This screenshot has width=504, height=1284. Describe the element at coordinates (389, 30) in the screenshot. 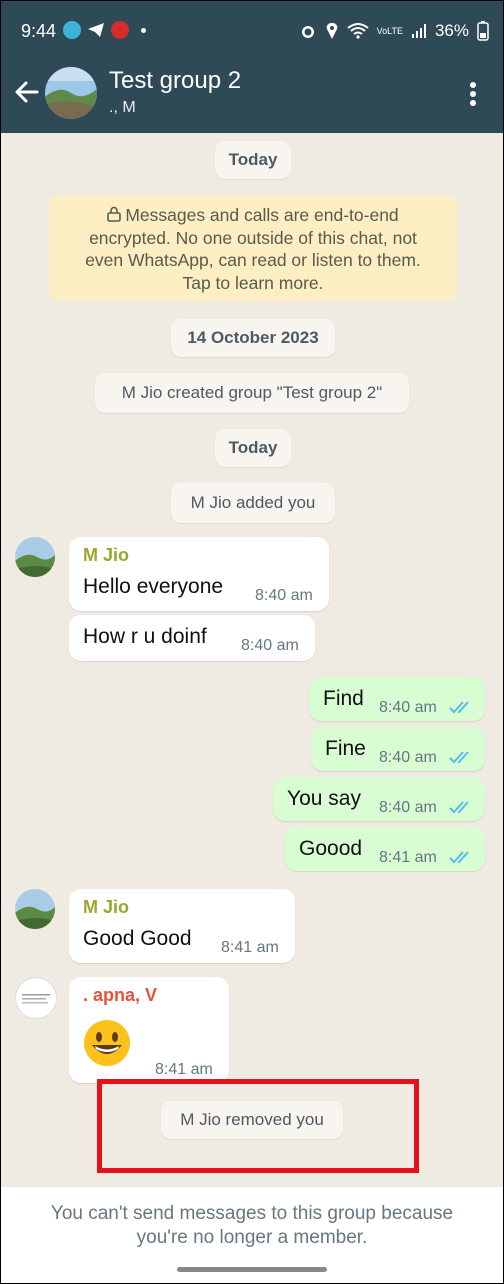

I see `volte-label: VoLTE` at that location.